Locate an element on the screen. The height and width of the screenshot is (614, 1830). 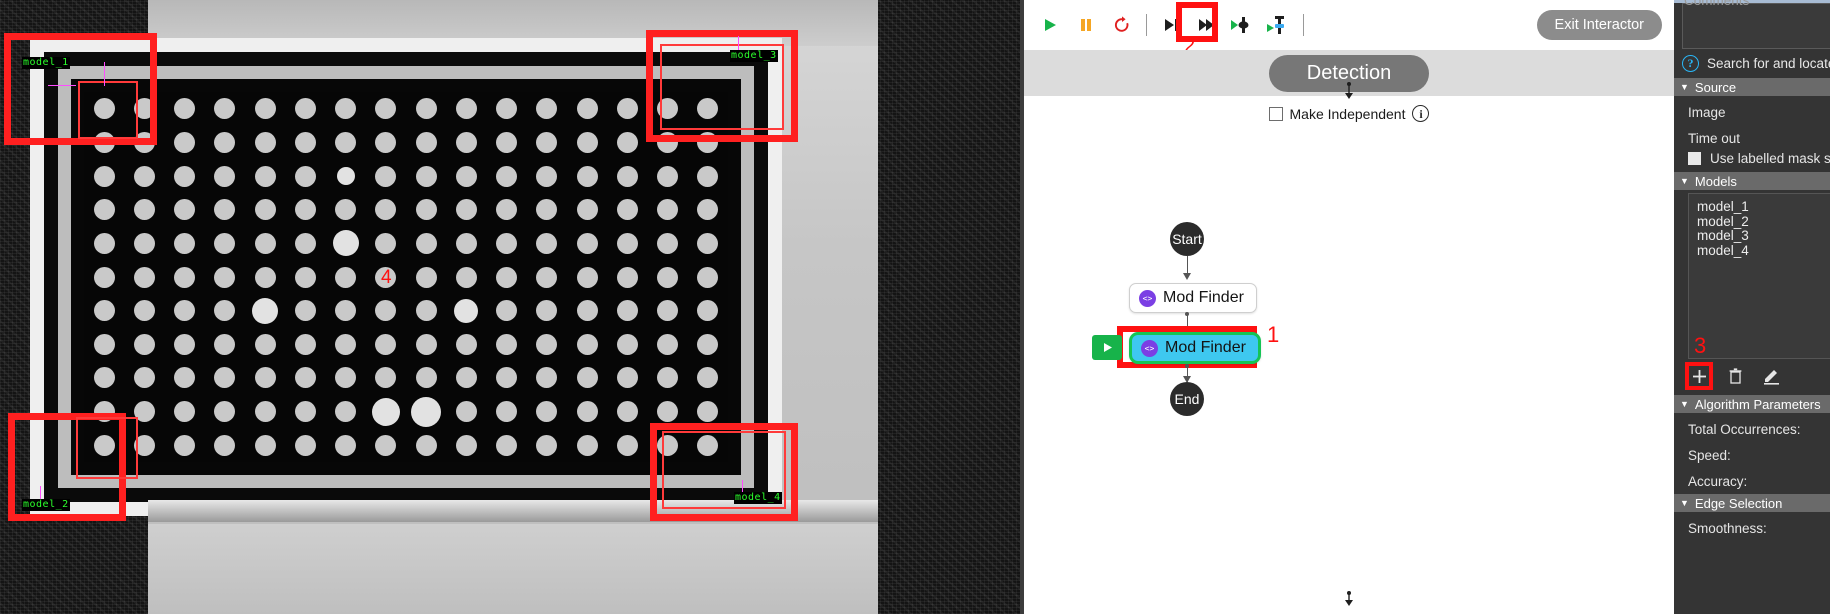
section-header-algorithm: ▼ Algorithm Parameters is located at coordinates (1752, 404).